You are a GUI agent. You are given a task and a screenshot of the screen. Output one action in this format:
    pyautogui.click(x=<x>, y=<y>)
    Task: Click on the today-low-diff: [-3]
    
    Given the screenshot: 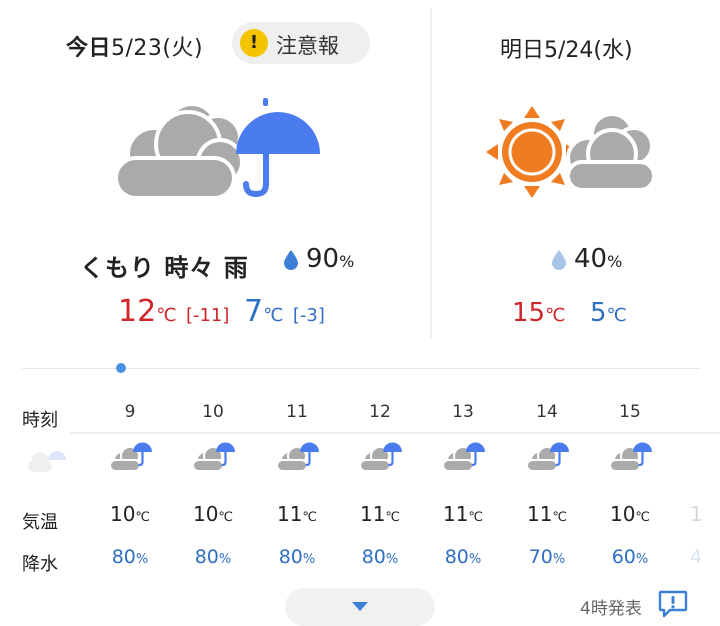 What is the action you would take?
    pyautogui.click(x=308, y=315)
    